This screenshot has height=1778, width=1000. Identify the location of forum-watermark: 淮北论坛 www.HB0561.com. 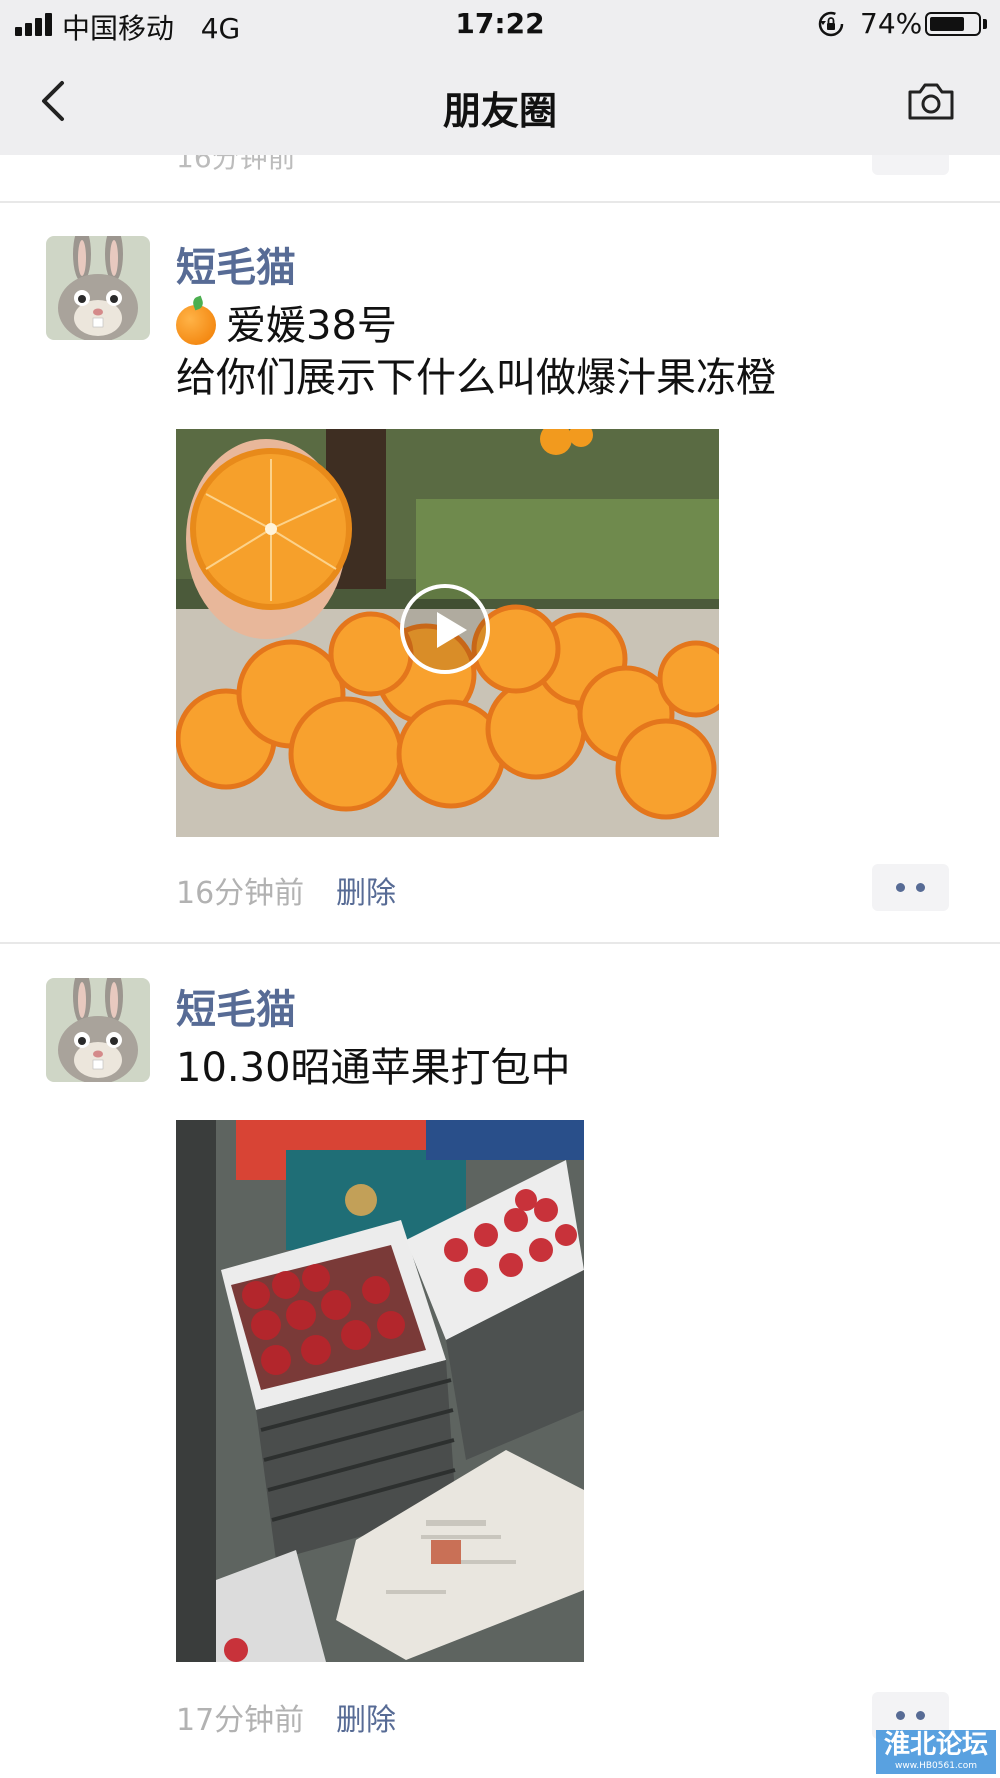
(936, 1752).